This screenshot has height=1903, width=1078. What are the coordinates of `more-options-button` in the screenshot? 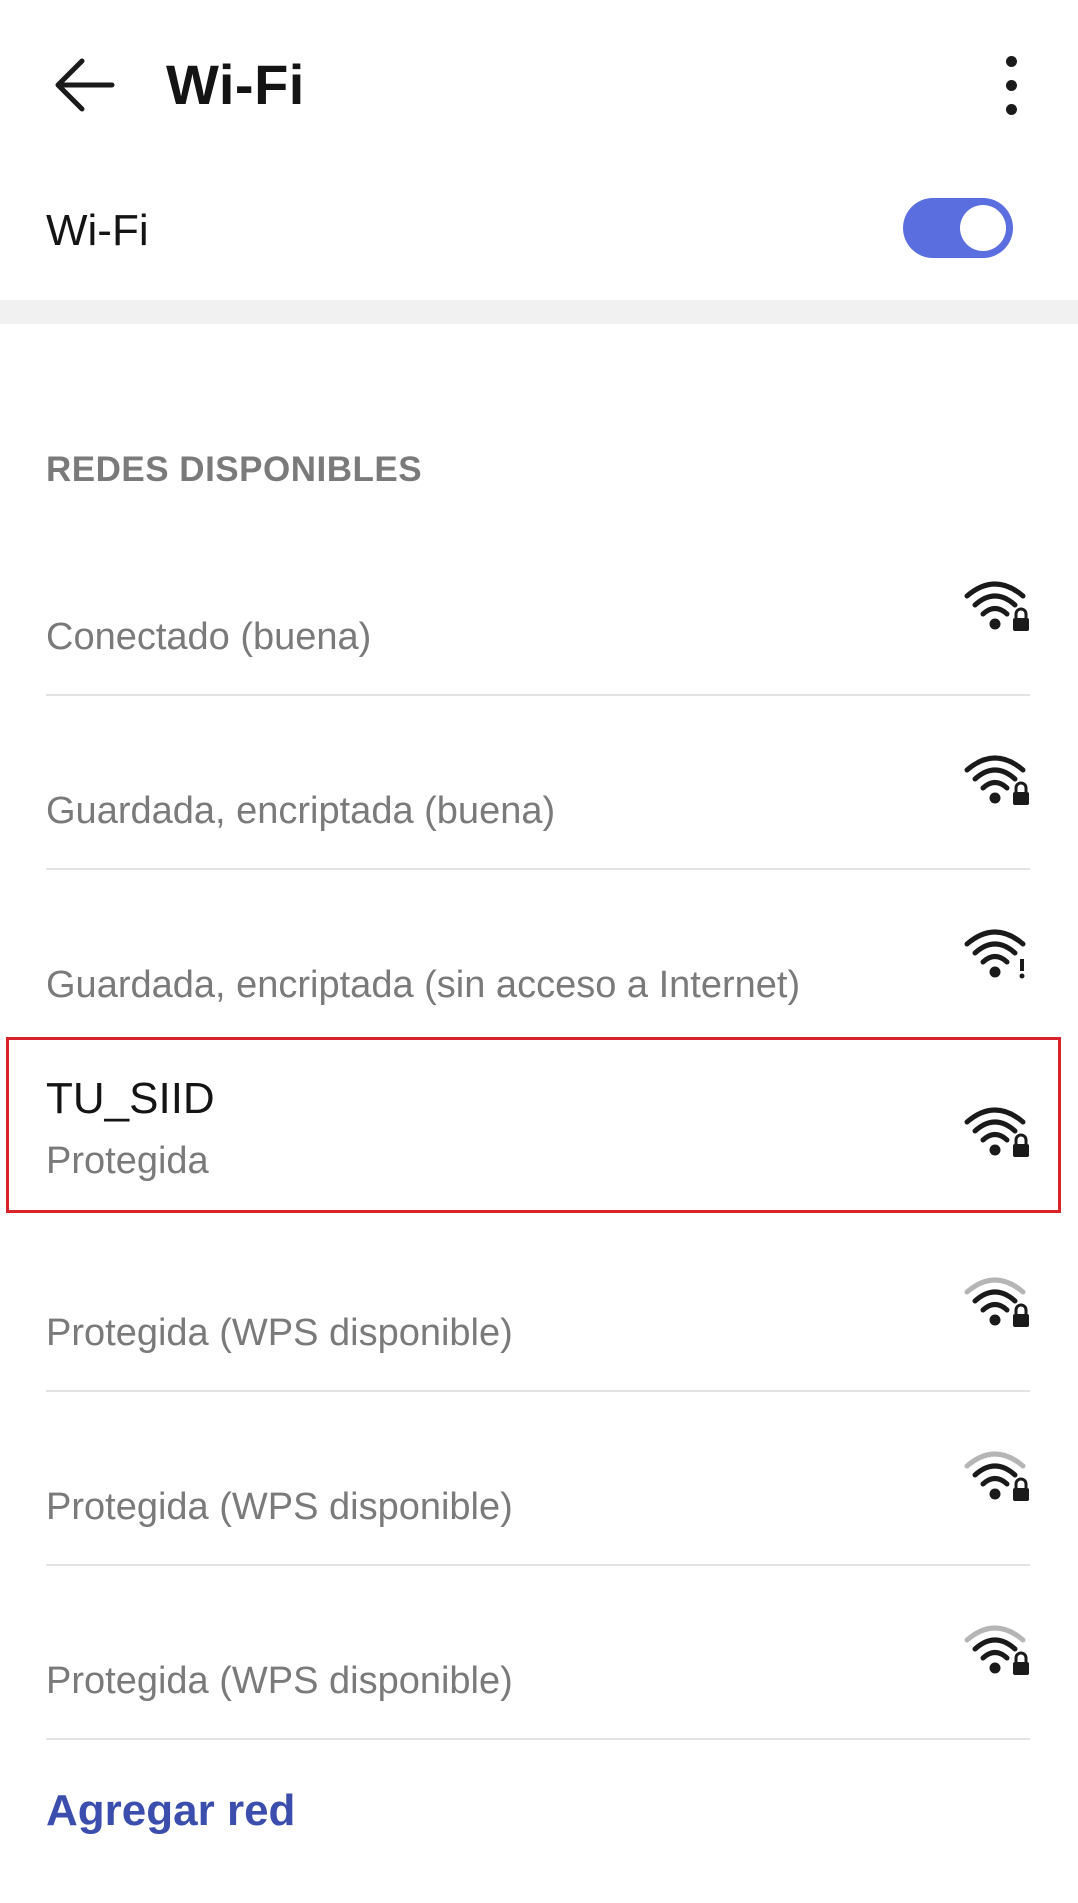 It's located at (1011, 85).